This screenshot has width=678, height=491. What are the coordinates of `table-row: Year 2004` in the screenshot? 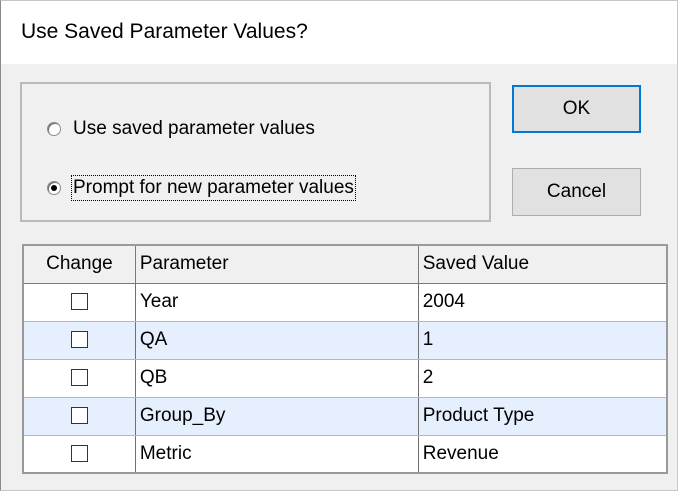 It's located at (345, 302).